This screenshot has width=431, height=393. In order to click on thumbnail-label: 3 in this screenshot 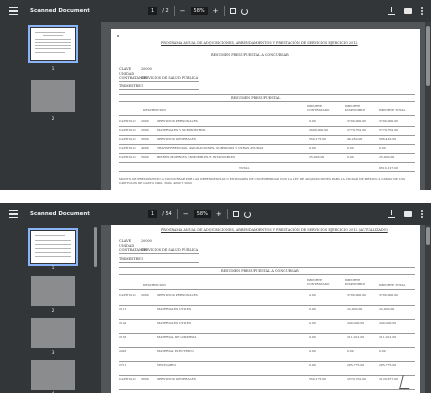, I will do `click(53, 353)`.